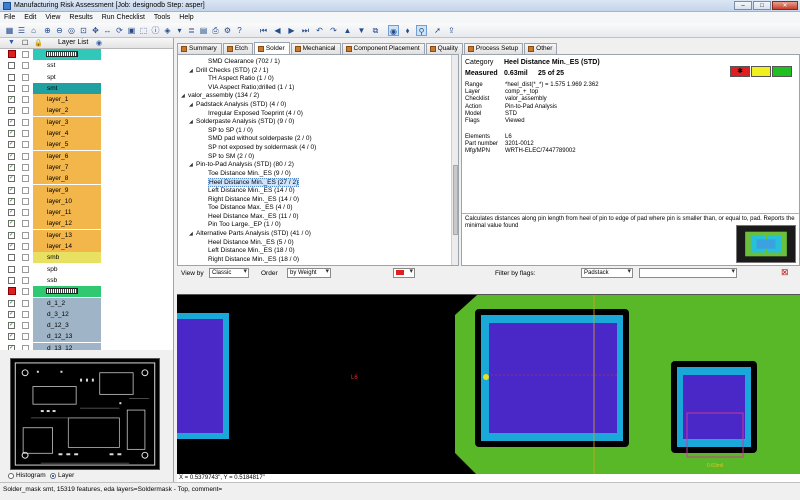 Image resolution: width=800 pixels, height=500 pixels. Describe the element at coordinates (9, 30) in the screenshot. I see `grid-icon: ▦` at that location.